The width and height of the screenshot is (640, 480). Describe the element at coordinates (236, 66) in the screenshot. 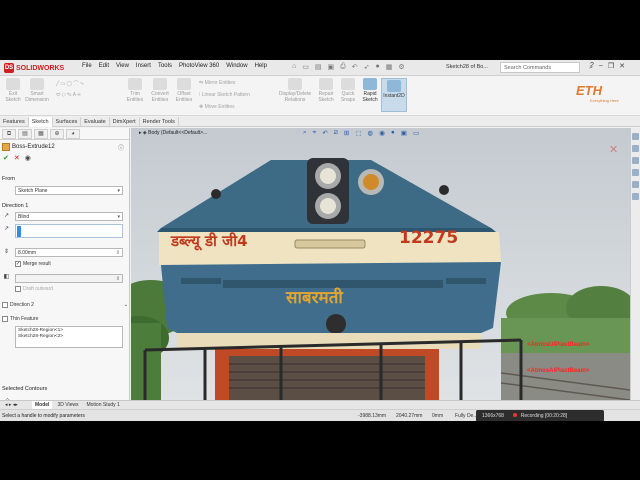

I see `menu-window: Window` at that location.